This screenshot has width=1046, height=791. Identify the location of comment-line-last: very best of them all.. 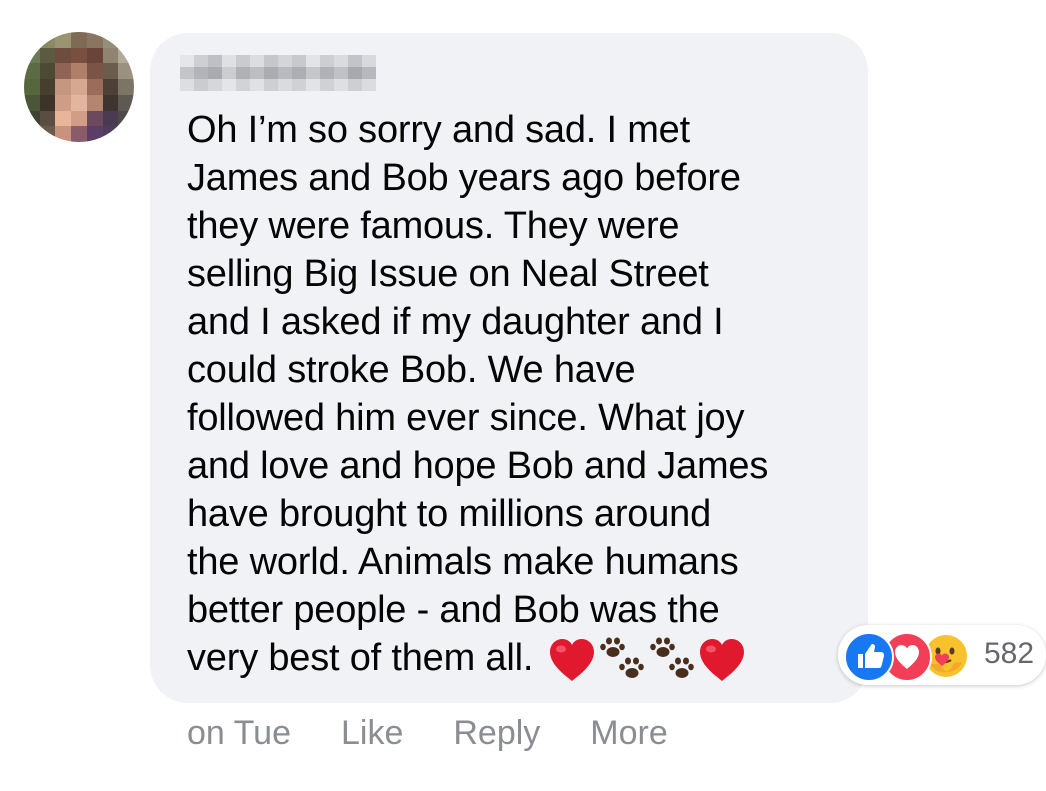
(517, 658).